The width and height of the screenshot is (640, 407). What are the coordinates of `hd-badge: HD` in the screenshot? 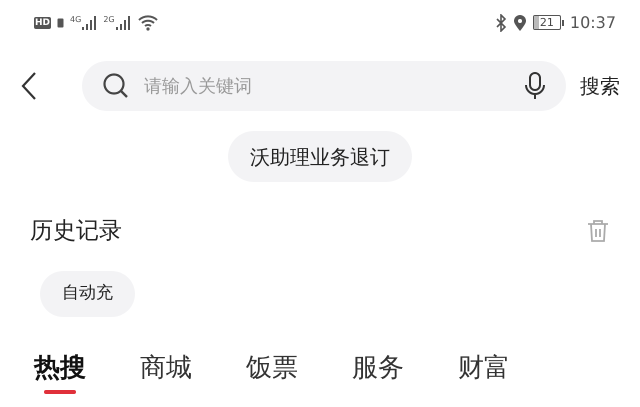 It's located at (43, 22).